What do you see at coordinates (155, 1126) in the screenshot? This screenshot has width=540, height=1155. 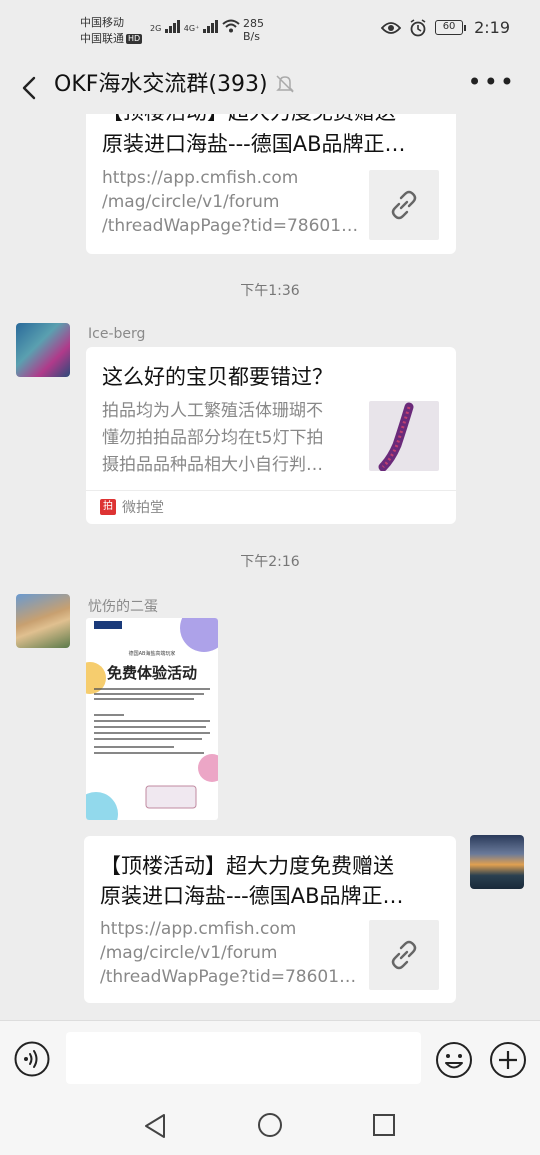 I see `nav-back-icon` at bounding box center [155, 1126].